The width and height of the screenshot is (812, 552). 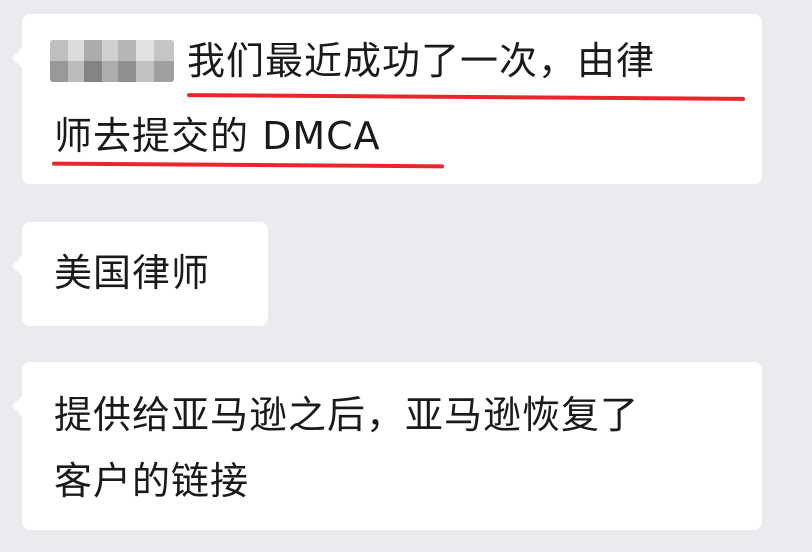 I want to click on redacted-sender-name, so click(x=112, y=61).